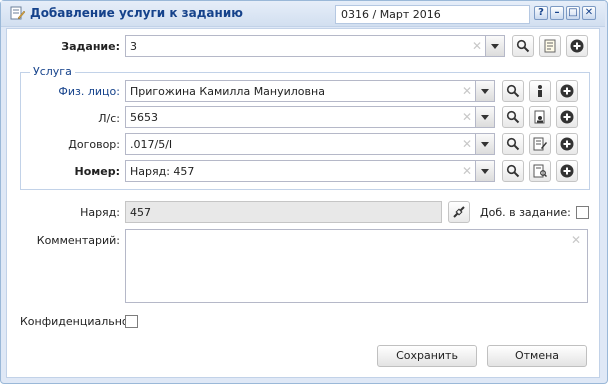  I want to click on close-button: ✕, so click(589, 13).